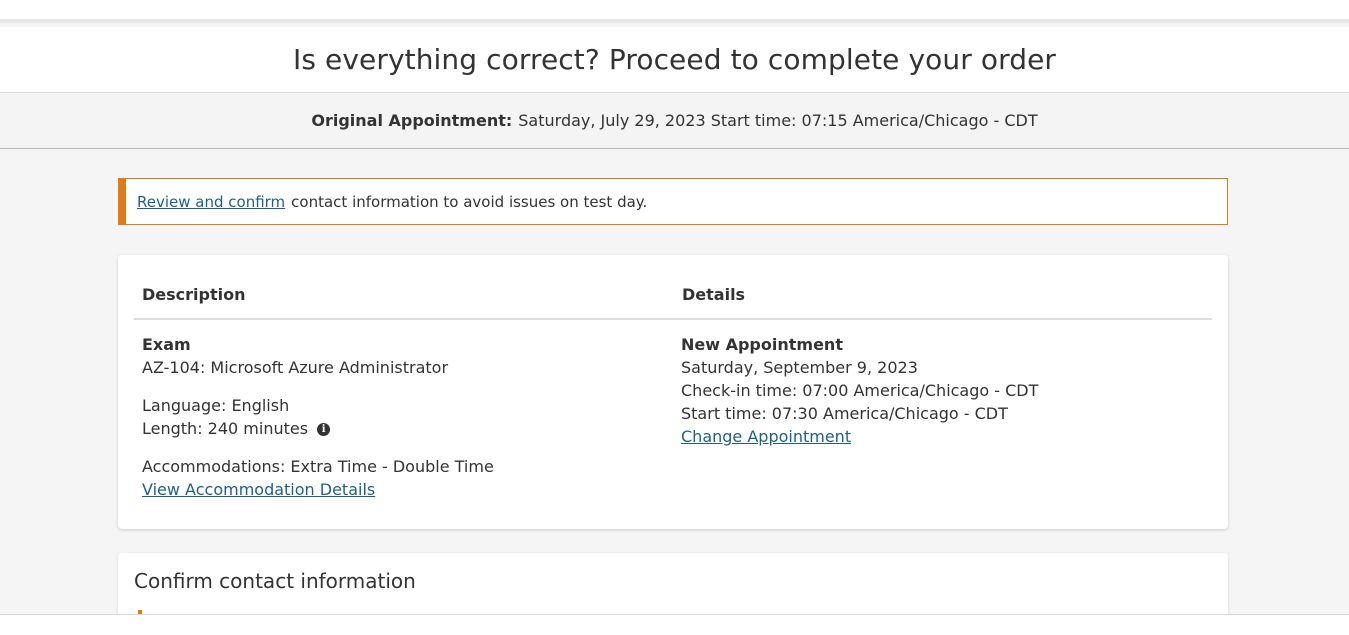 The image size is (1349, 635). What do you see at coordinates (674, 11) in the screenshot?
I see `top-strip` at bounding box center [674, 11].